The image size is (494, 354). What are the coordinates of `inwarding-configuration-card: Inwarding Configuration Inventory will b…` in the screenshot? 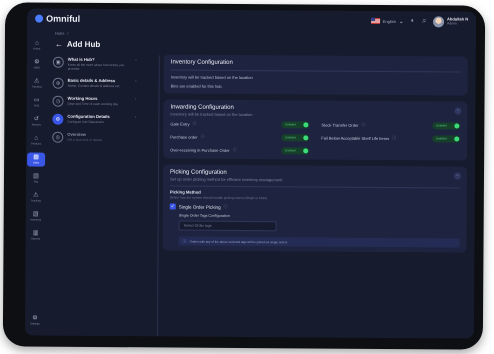 It's located at (315, 130).